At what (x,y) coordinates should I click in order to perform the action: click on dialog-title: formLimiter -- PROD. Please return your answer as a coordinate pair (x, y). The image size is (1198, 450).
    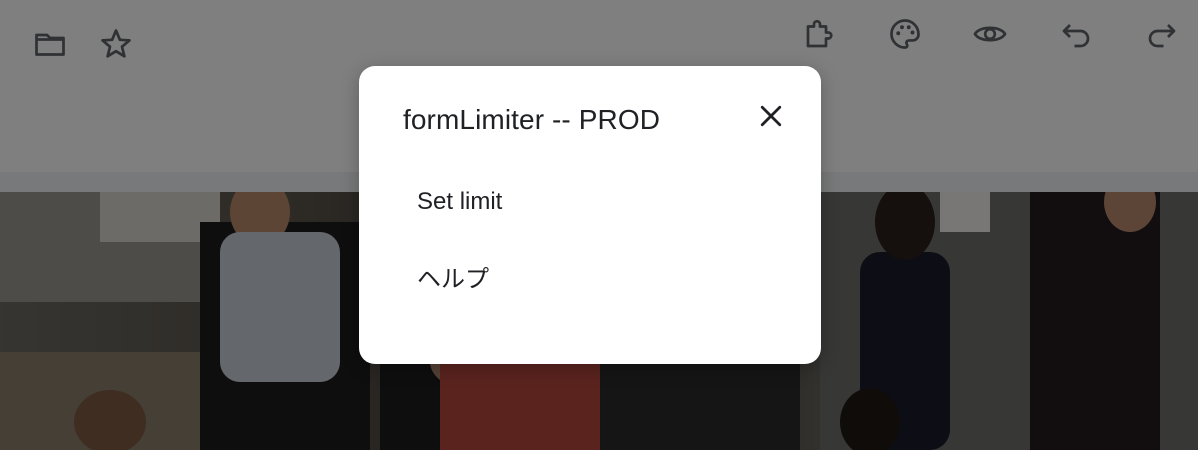
    Looking at the image, I should click on (532, 119).